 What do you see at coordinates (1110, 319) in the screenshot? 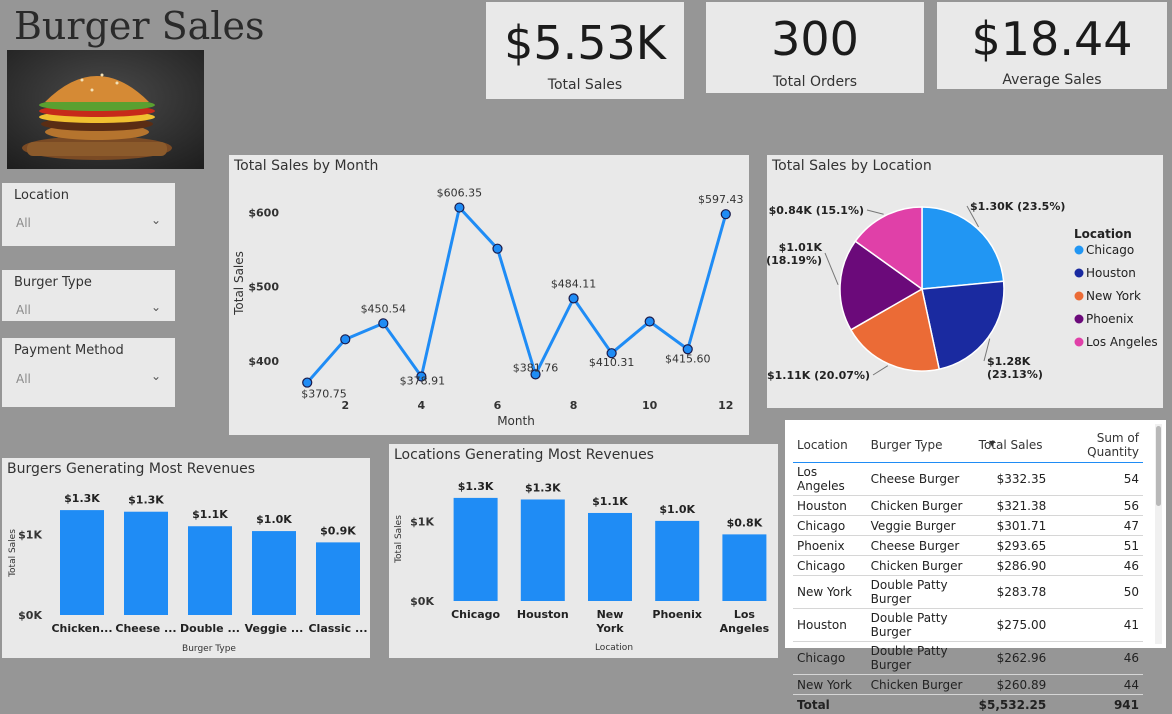
I see `legend-item: Phoenix` at bounding box center [1110, 319].